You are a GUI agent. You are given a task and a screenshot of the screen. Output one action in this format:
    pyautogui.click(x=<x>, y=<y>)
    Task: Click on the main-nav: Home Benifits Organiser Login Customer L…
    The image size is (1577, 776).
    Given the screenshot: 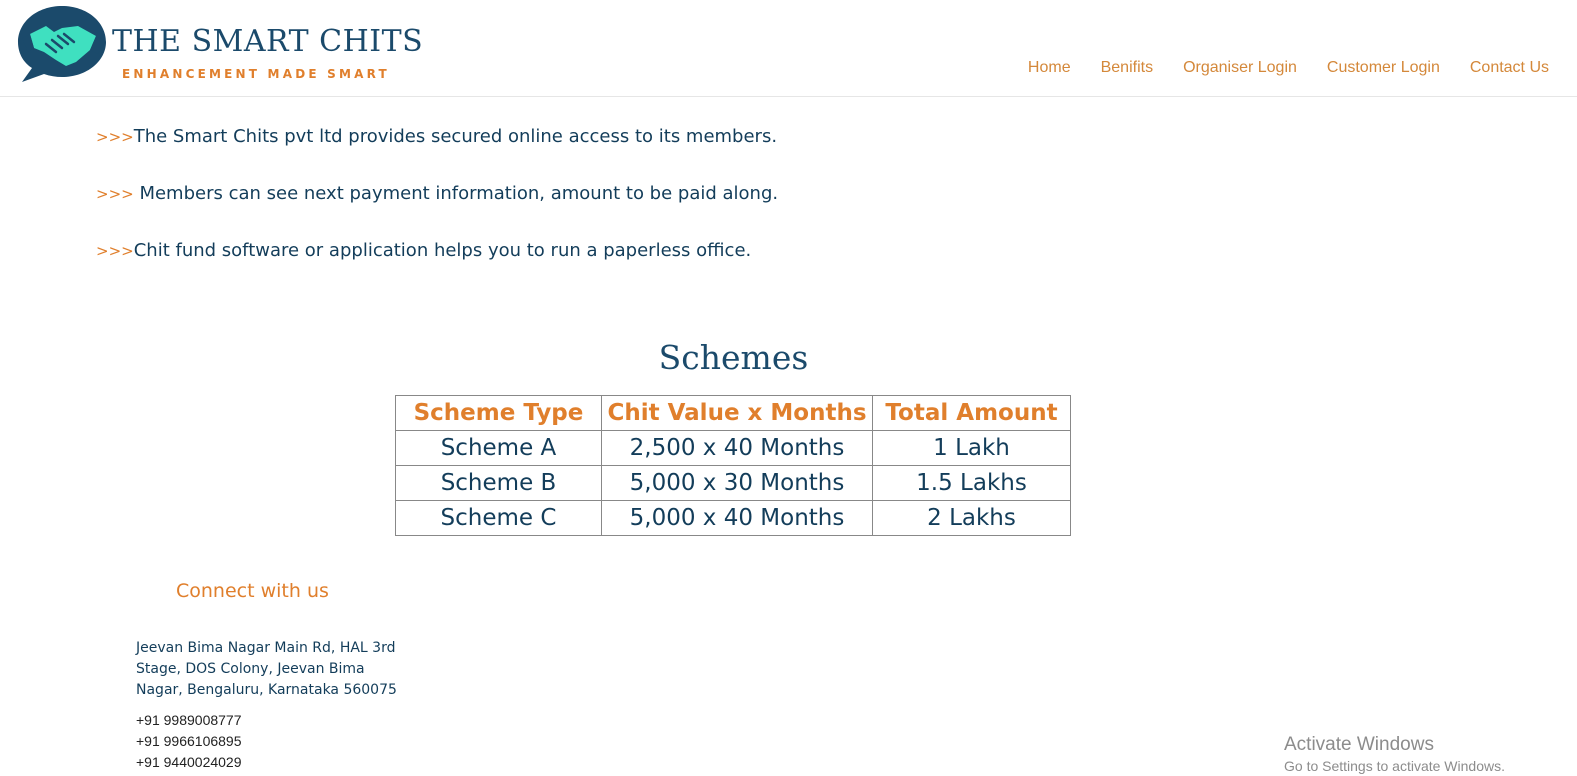 What is the action you would take?
    pyautogui.click(x=1288, y=68)
    